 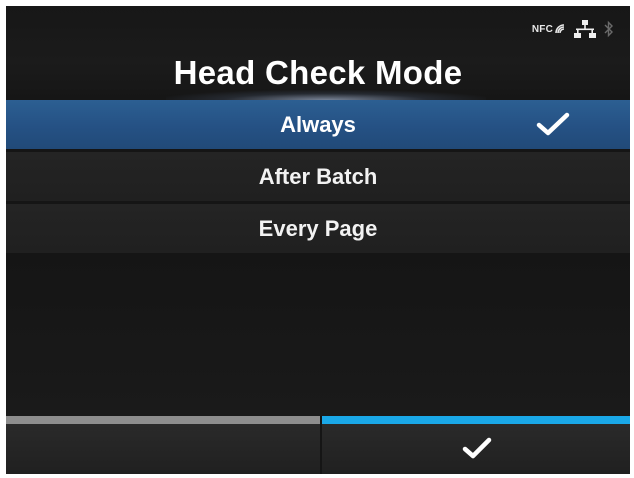 What do you see at coordinates (585, 29) in the screenshot?
I see `network-icon` at bounding box center [585, 29].